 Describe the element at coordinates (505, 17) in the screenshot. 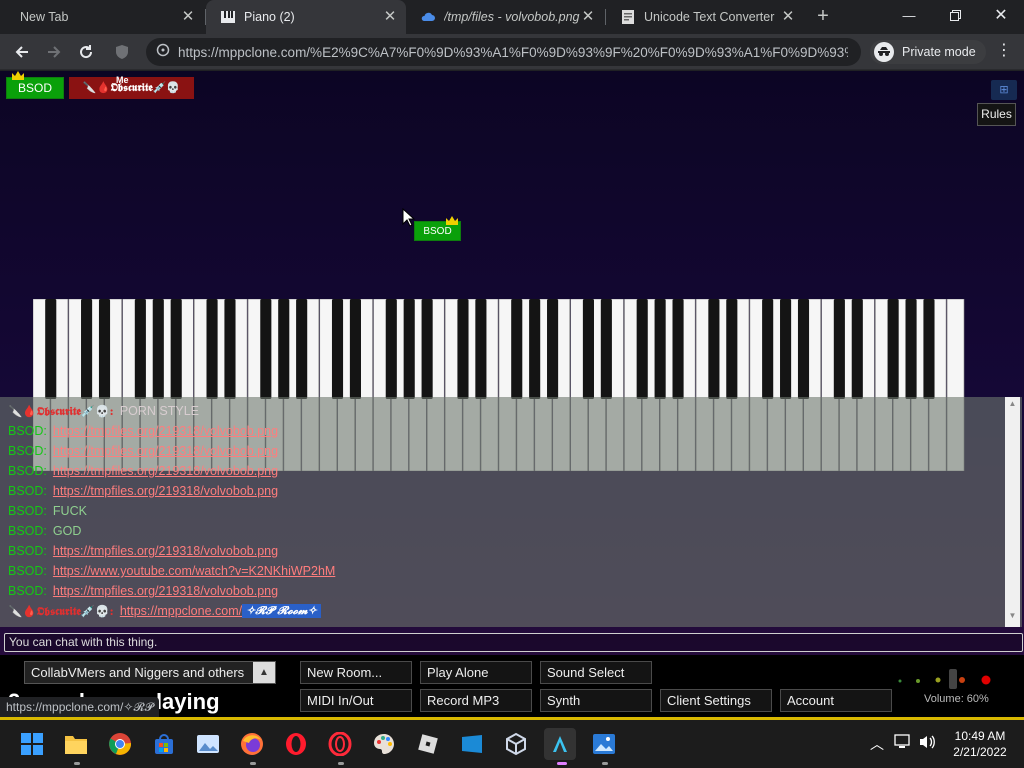

I see `tab-tmpfiles: /tmp/files - volvobob.png ✕` at that location.